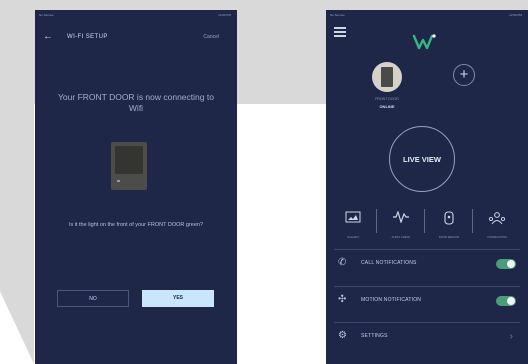 The image size is (528, 364). What do you see at coordinates (87, 37) in the screenshot?
I see `page-title: WI-FI SETUP` at bounding box center [87, 37].